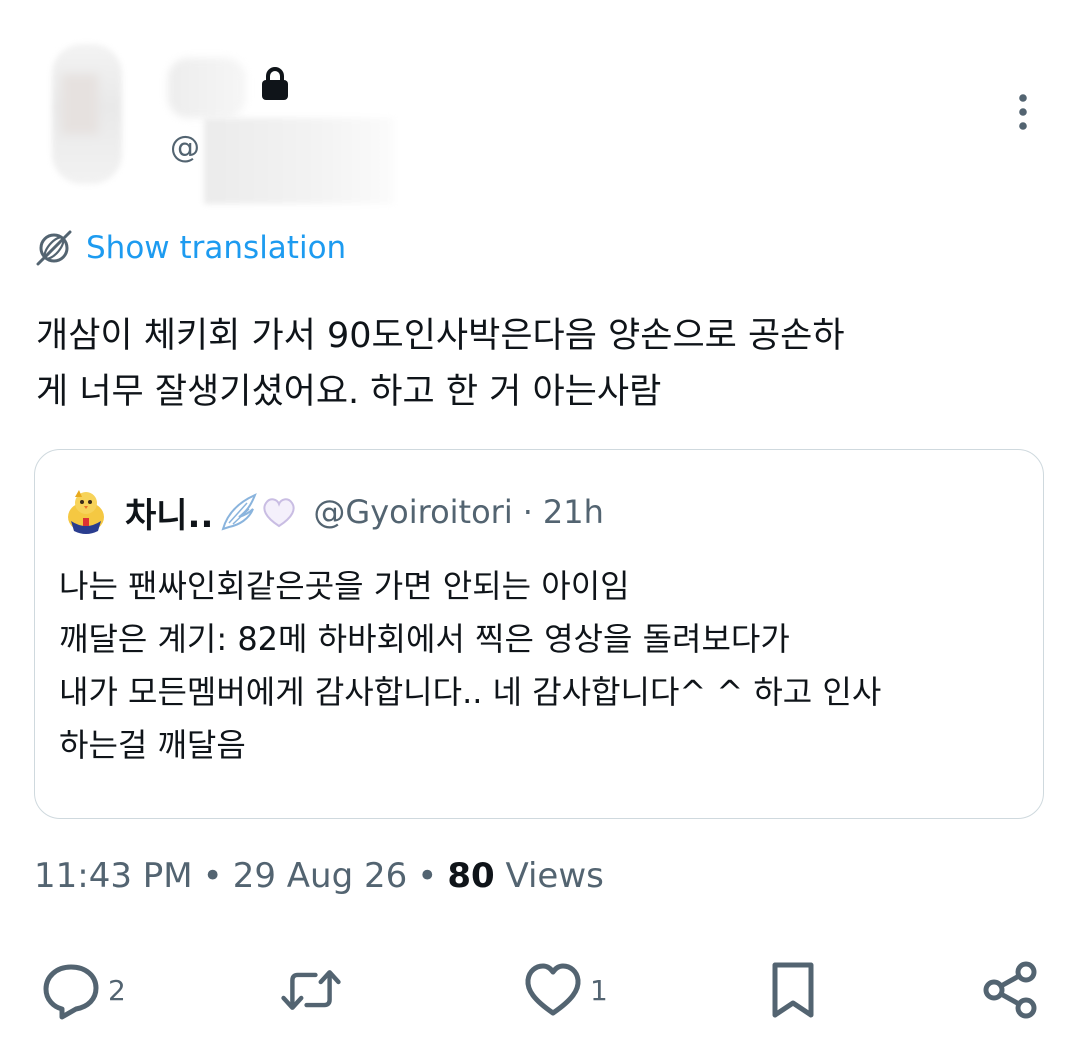 The width and height of the screenshot is (1080, 1052). I want to click on quoted-text-line: 내가 모든멤버에게 감사합니다.. 네 감사합니다^ ^ 하고 인사, so click(470, 692).